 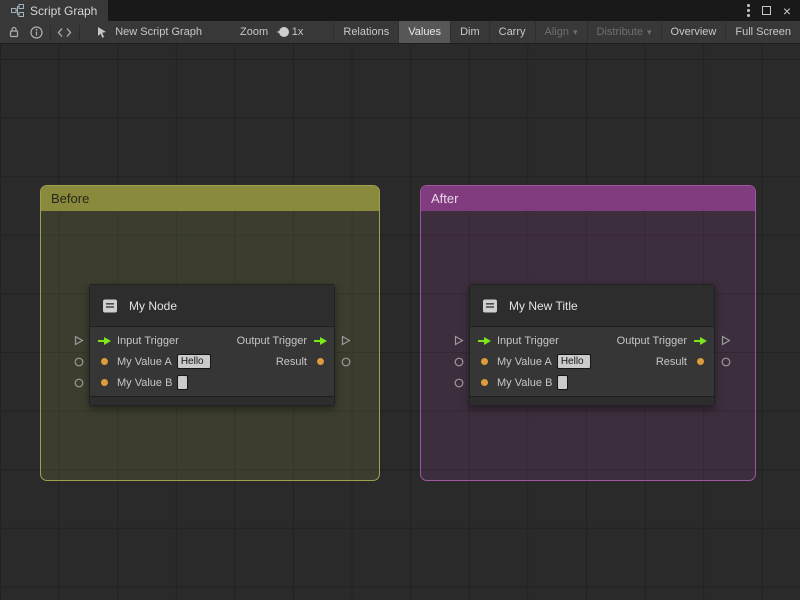 What do you see at coordinates (14, 32) in the screenshot?
I see `lock-icon` at bounding box center [14, 32].